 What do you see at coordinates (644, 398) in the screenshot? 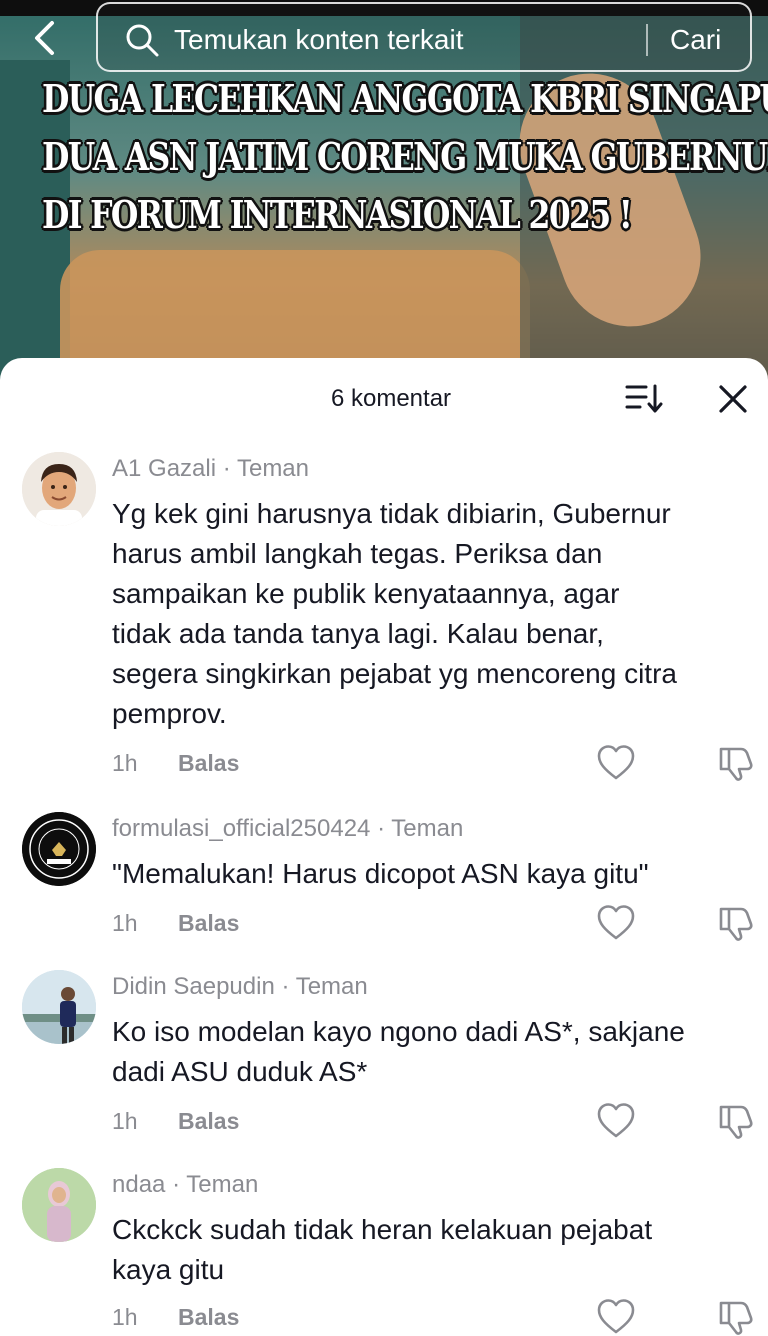
I see `sort-icon` at bounding box center [644, 398].